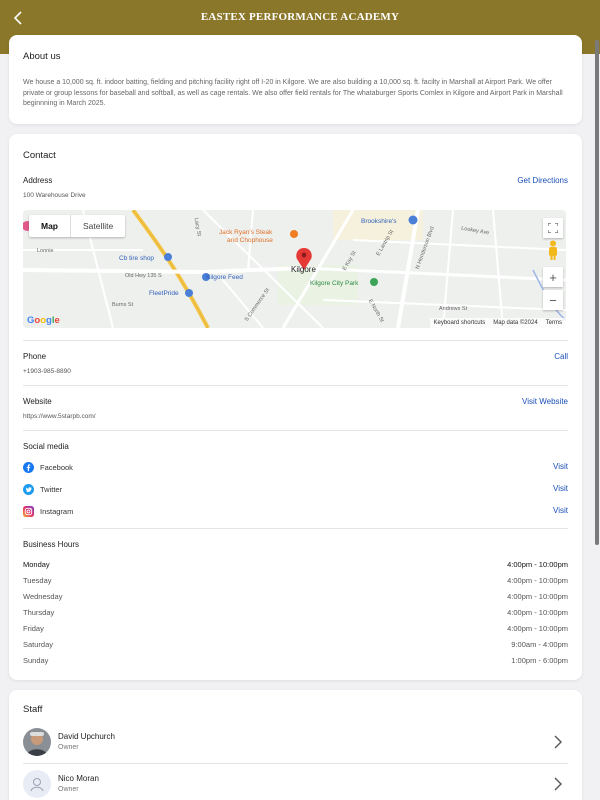 The height and width of the screenshot is (800, 600). What do you see at coordinates (303, 269) in the screenshot?
I see `map-label-kilgore: Kilgore` at bounding box center [303, 269].